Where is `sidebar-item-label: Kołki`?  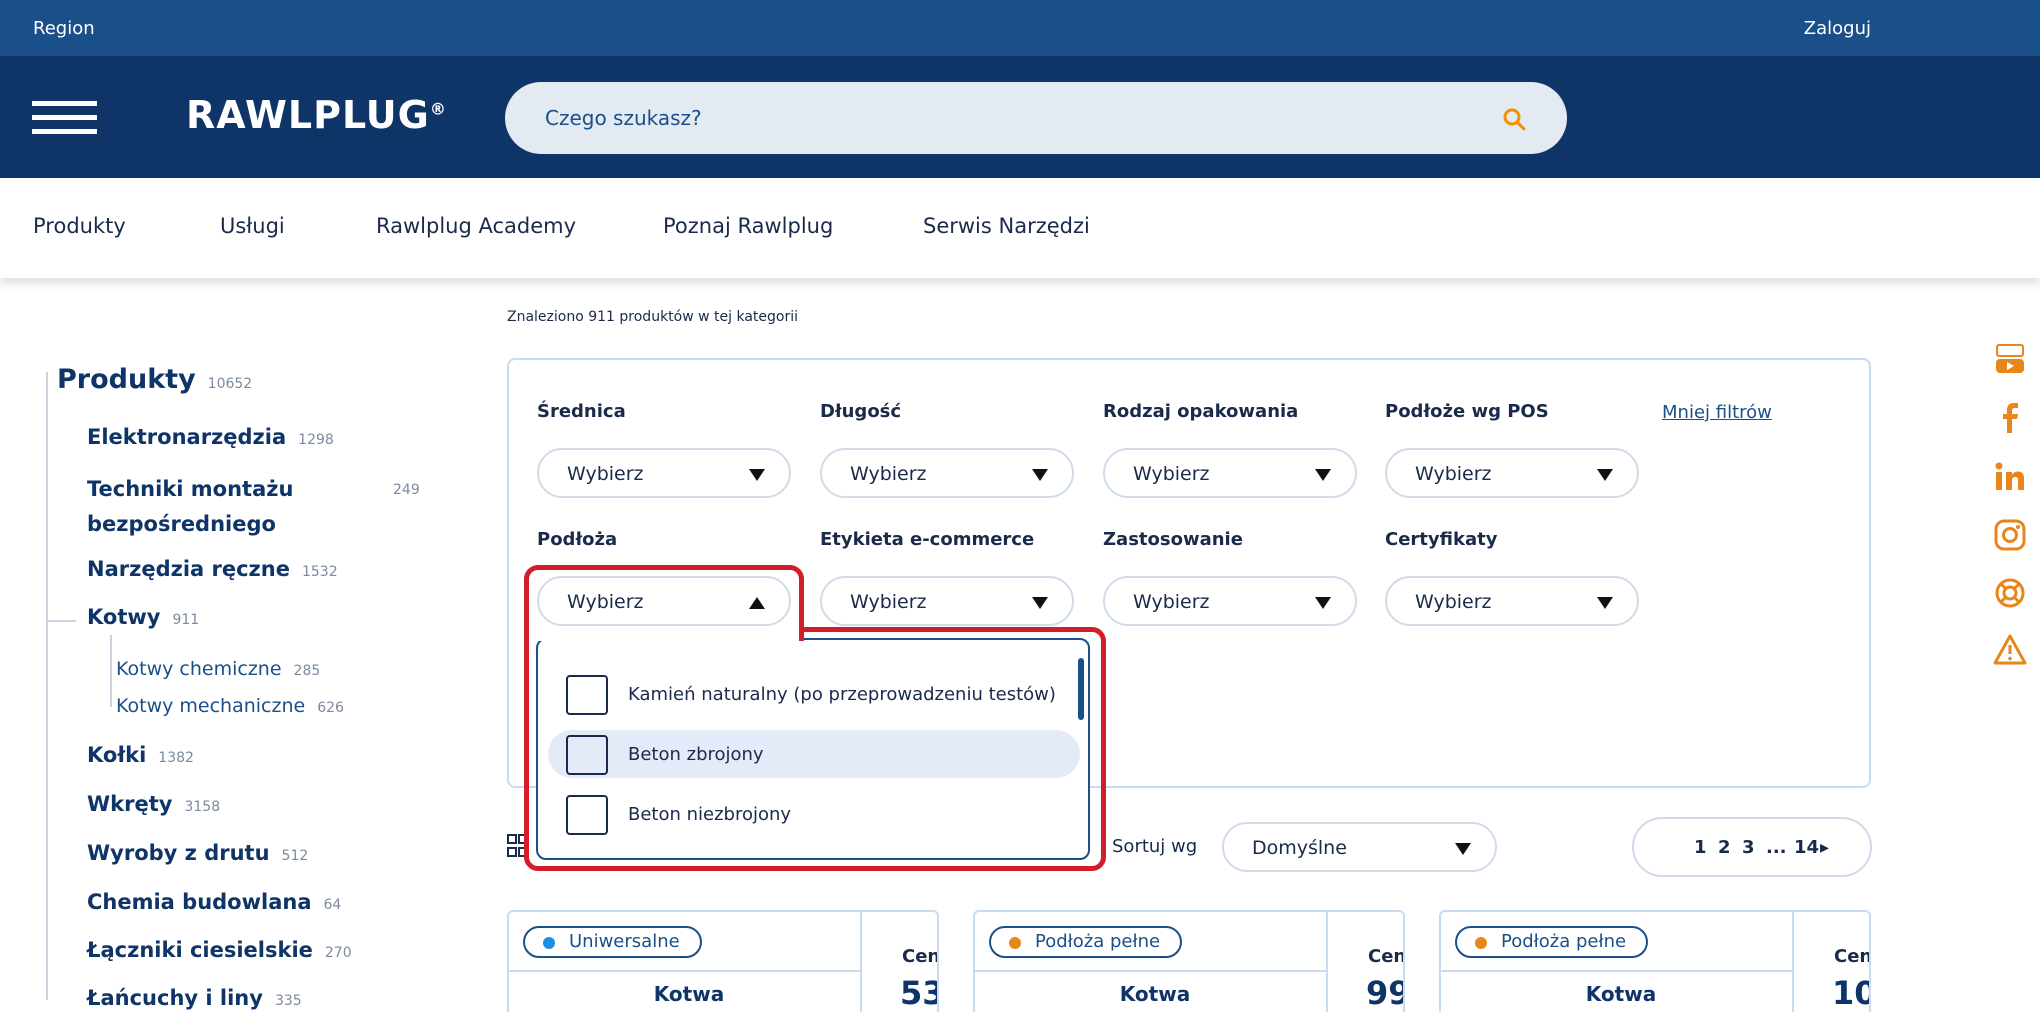
sidebar-item-label: Kołki is located at coordinates (117, 755).